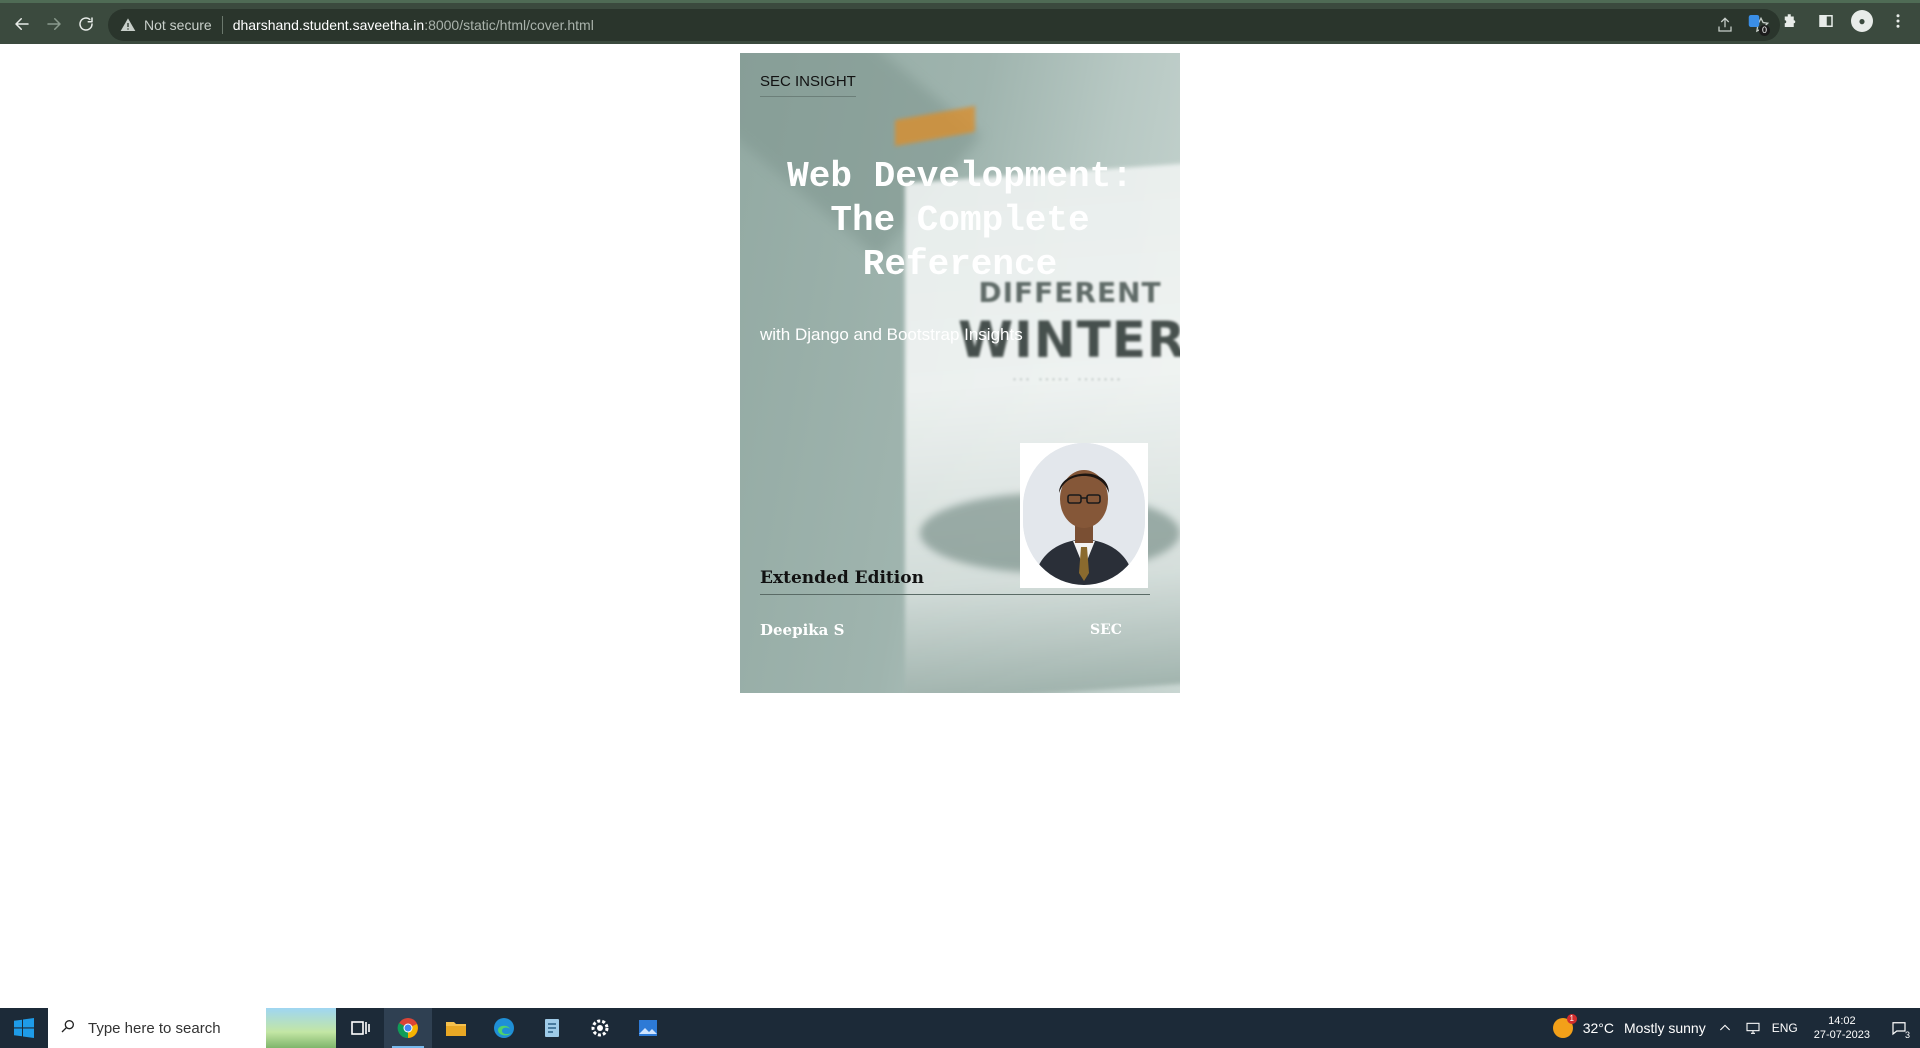  What do you see at coordinates (1826, 21) in the screenshot?
I see `side-panel-icon` at bounding box center [1826, 21].